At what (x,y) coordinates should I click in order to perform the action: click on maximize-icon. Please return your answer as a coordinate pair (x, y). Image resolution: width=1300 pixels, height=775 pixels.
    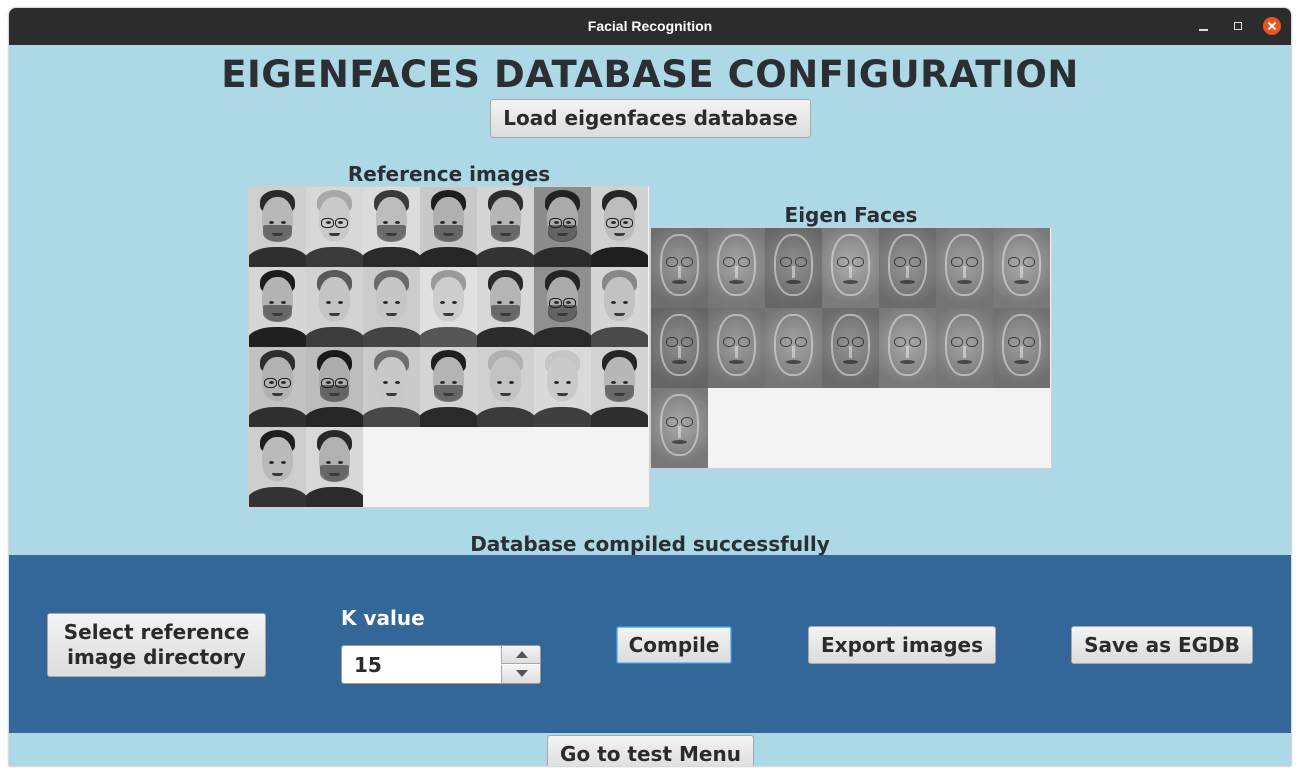
    Looking at the image, I should click on (1238, 26).